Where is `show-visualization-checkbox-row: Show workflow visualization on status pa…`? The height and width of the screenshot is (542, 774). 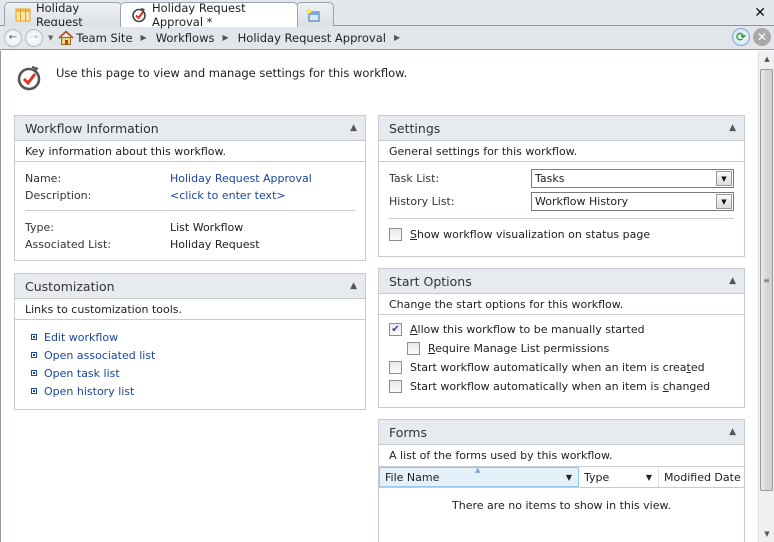
show-visualization-checkbox-row: Show workflow visualization on status pa… is located at coordinates (561, 234).